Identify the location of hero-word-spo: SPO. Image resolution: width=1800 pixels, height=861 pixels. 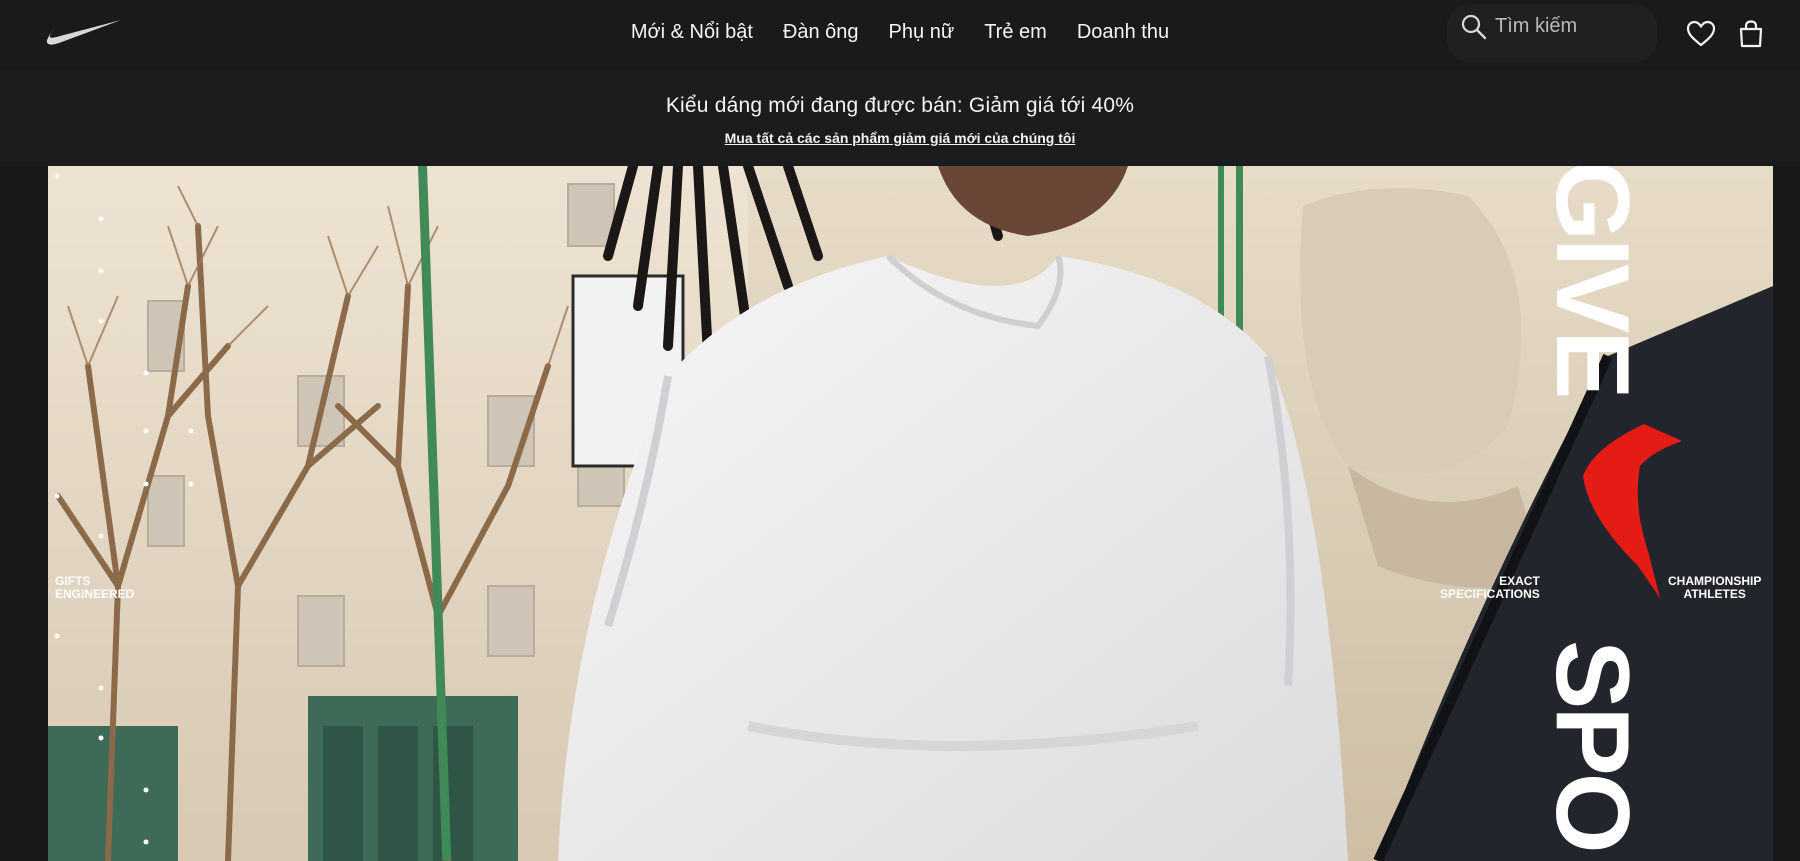
(1592, 745).